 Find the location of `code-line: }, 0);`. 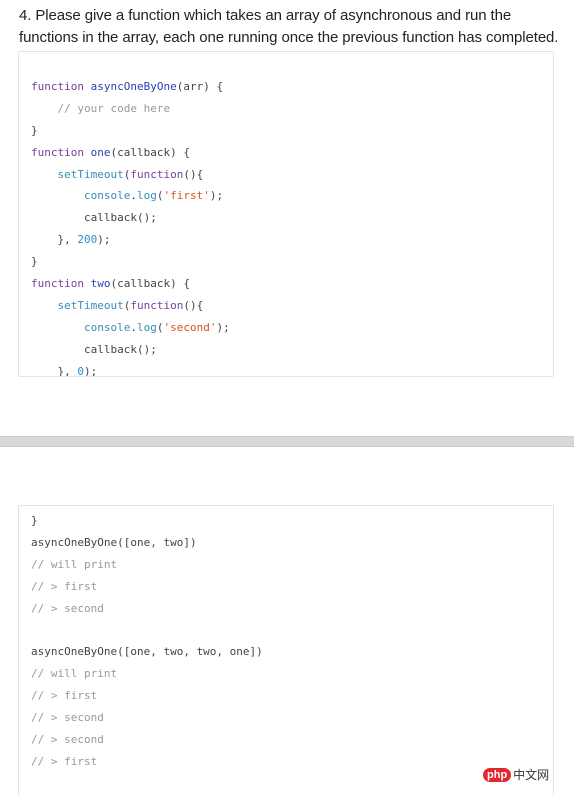

code-line: }, 0); is located at coordinates (130, 369).